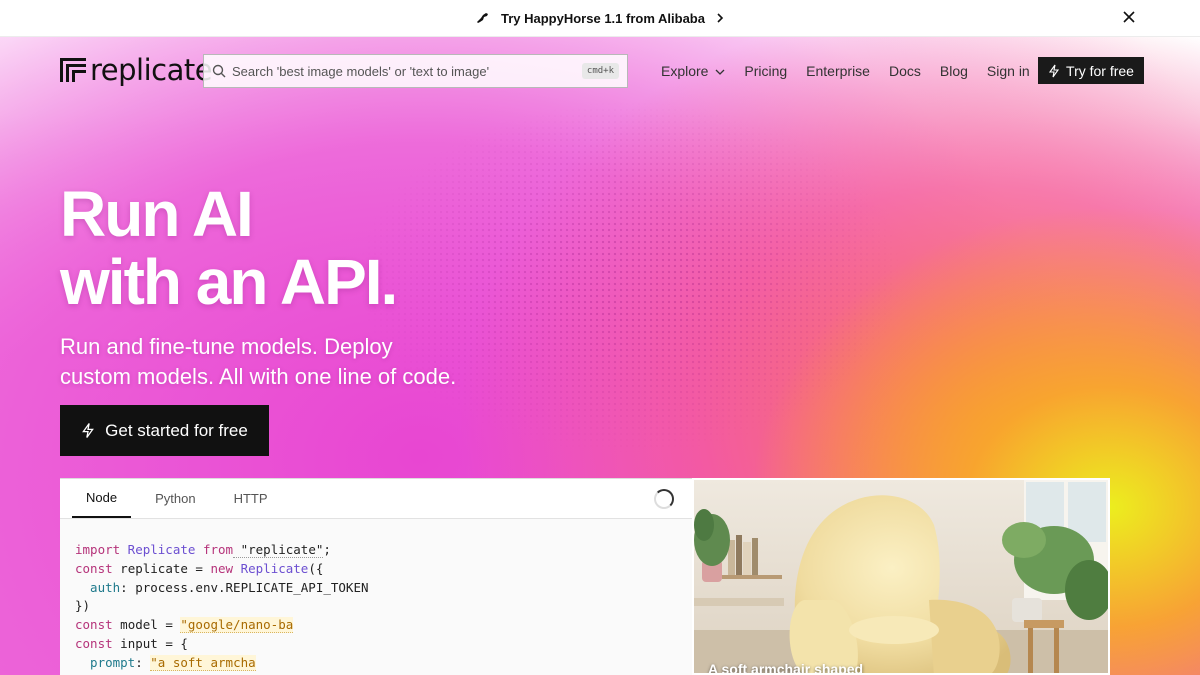 The height and width of the screenshot is (675, 1200). I want to click on chevron-down-icon, so click(720, 72).